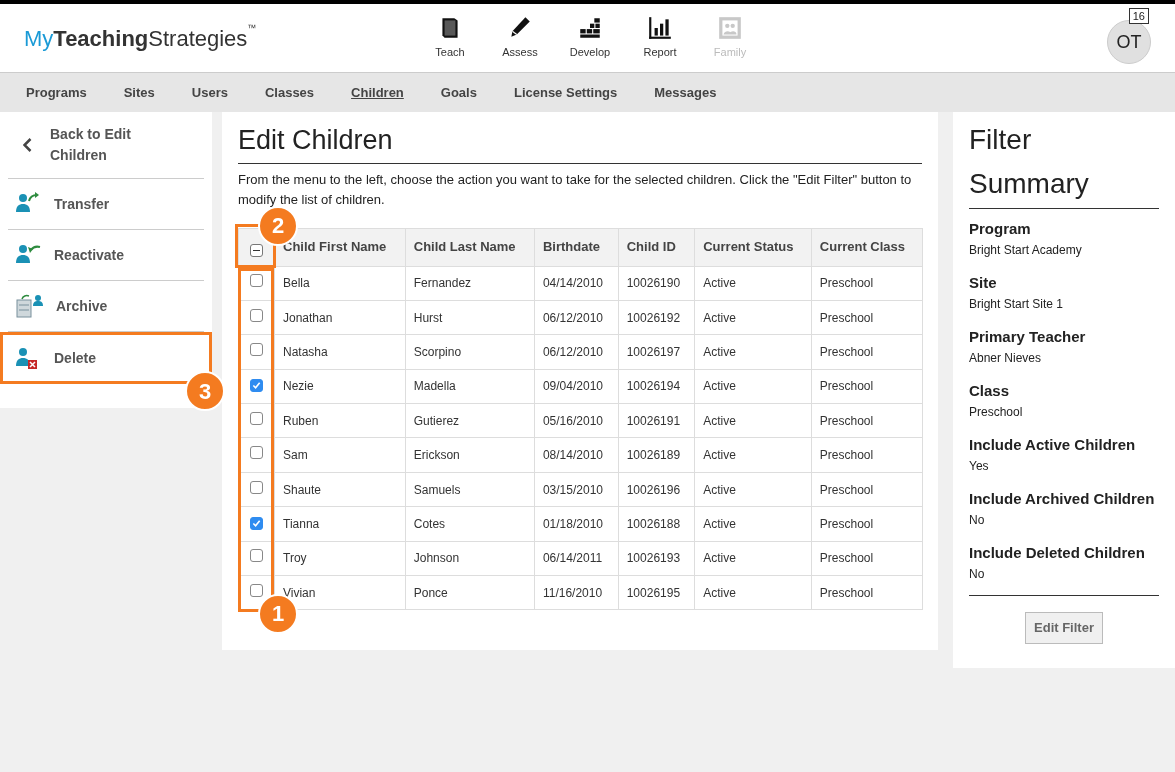  I want to click on filter-label: Include Archived Children, so click(1062, 499).